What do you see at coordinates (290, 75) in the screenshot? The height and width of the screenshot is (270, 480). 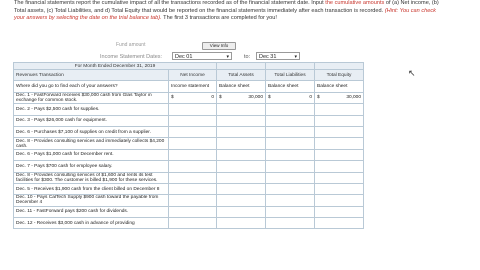 I see `col-total-liabilities: Total Liabilities` at bounding box center [290, 75].